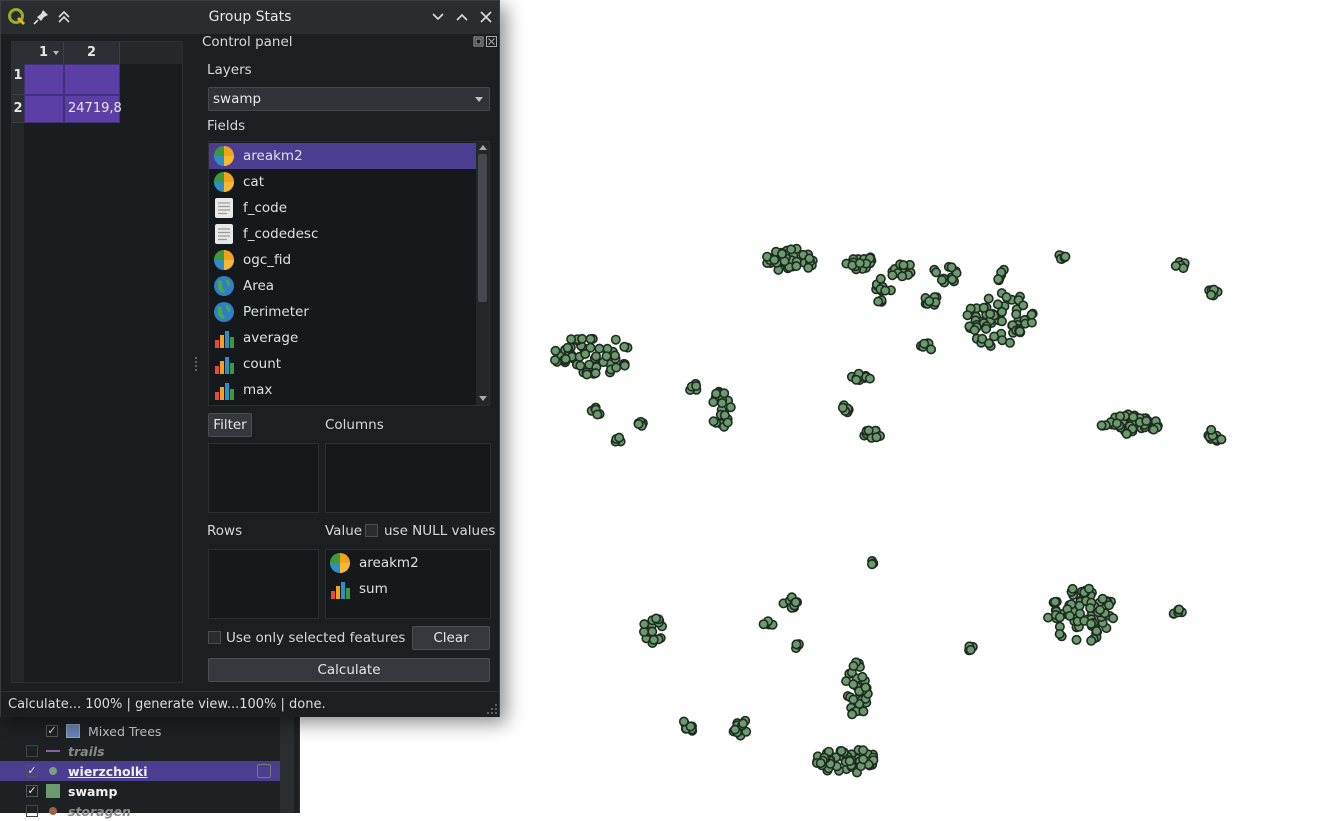  What do you see at coordinates (483, 398) in the screenshot?
I see `scroll-down-arrow-icon` at bounding box center [483, 398].